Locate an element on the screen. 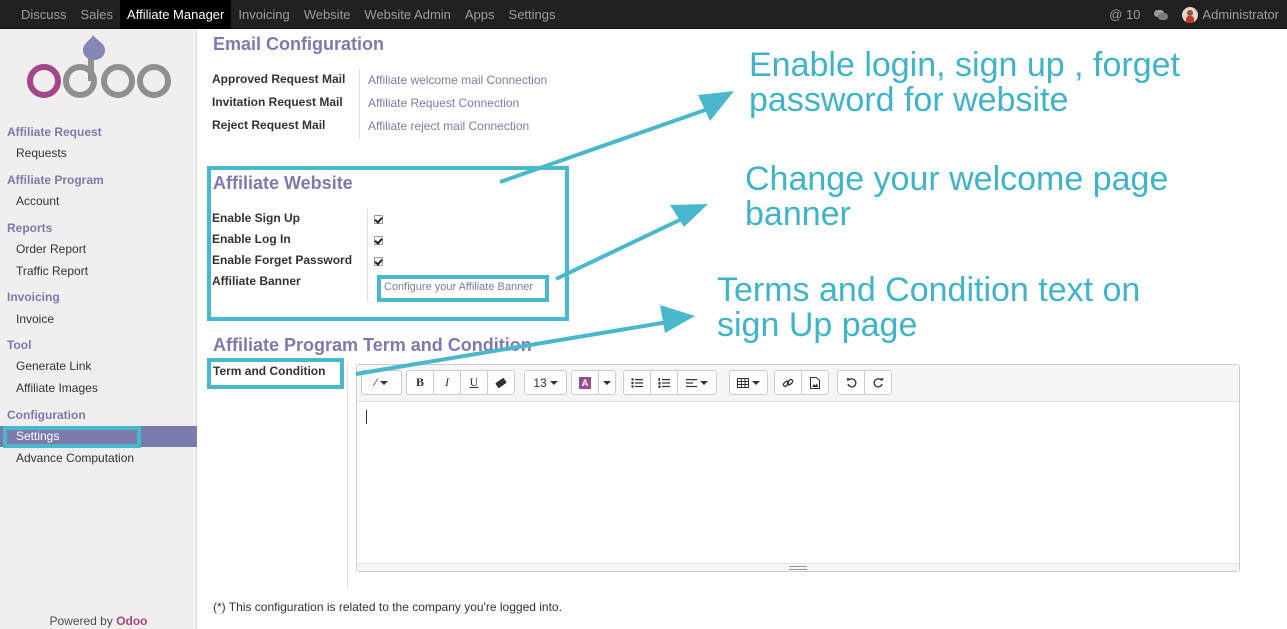  sidebar-item-requests: Requests is located at coordinates (41, 153).